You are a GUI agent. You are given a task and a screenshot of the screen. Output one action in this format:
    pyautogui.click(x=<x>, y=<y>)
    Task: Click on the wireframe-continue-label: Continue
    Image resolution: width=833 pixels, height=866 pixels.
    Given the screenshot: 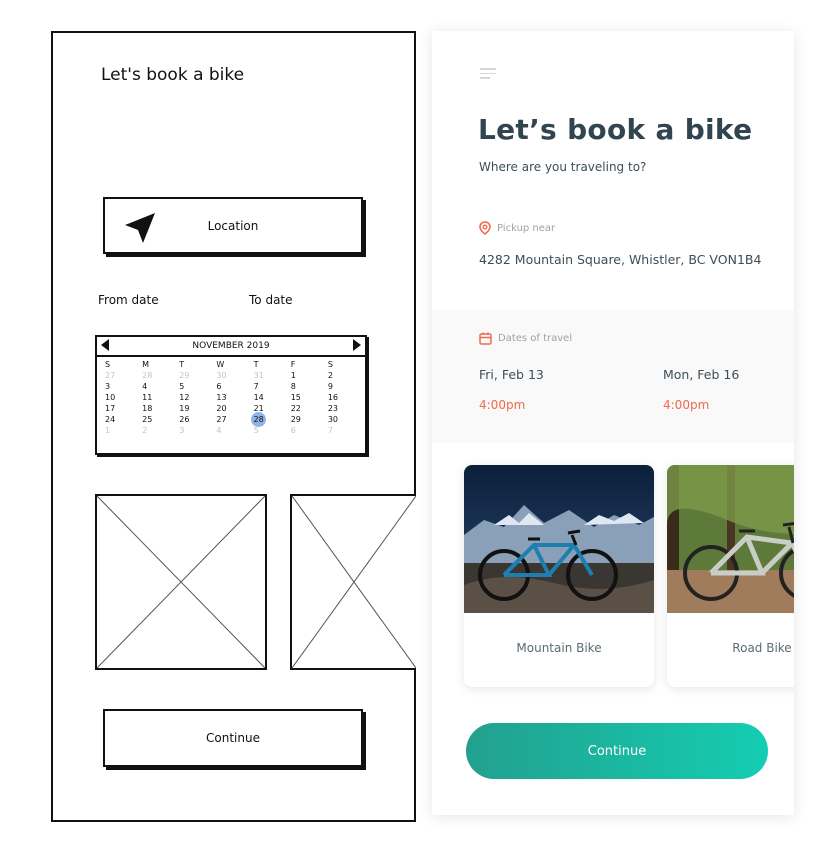 What is the action you would take?
    pyautogui.click(x=233, y=738)
    